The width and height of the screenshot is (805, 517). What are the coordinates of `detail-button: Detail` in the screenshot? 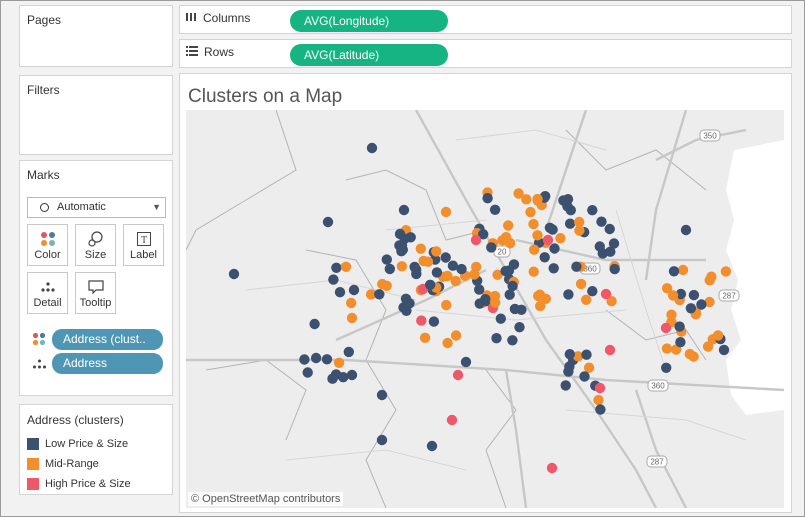 It's located at (47, 293).